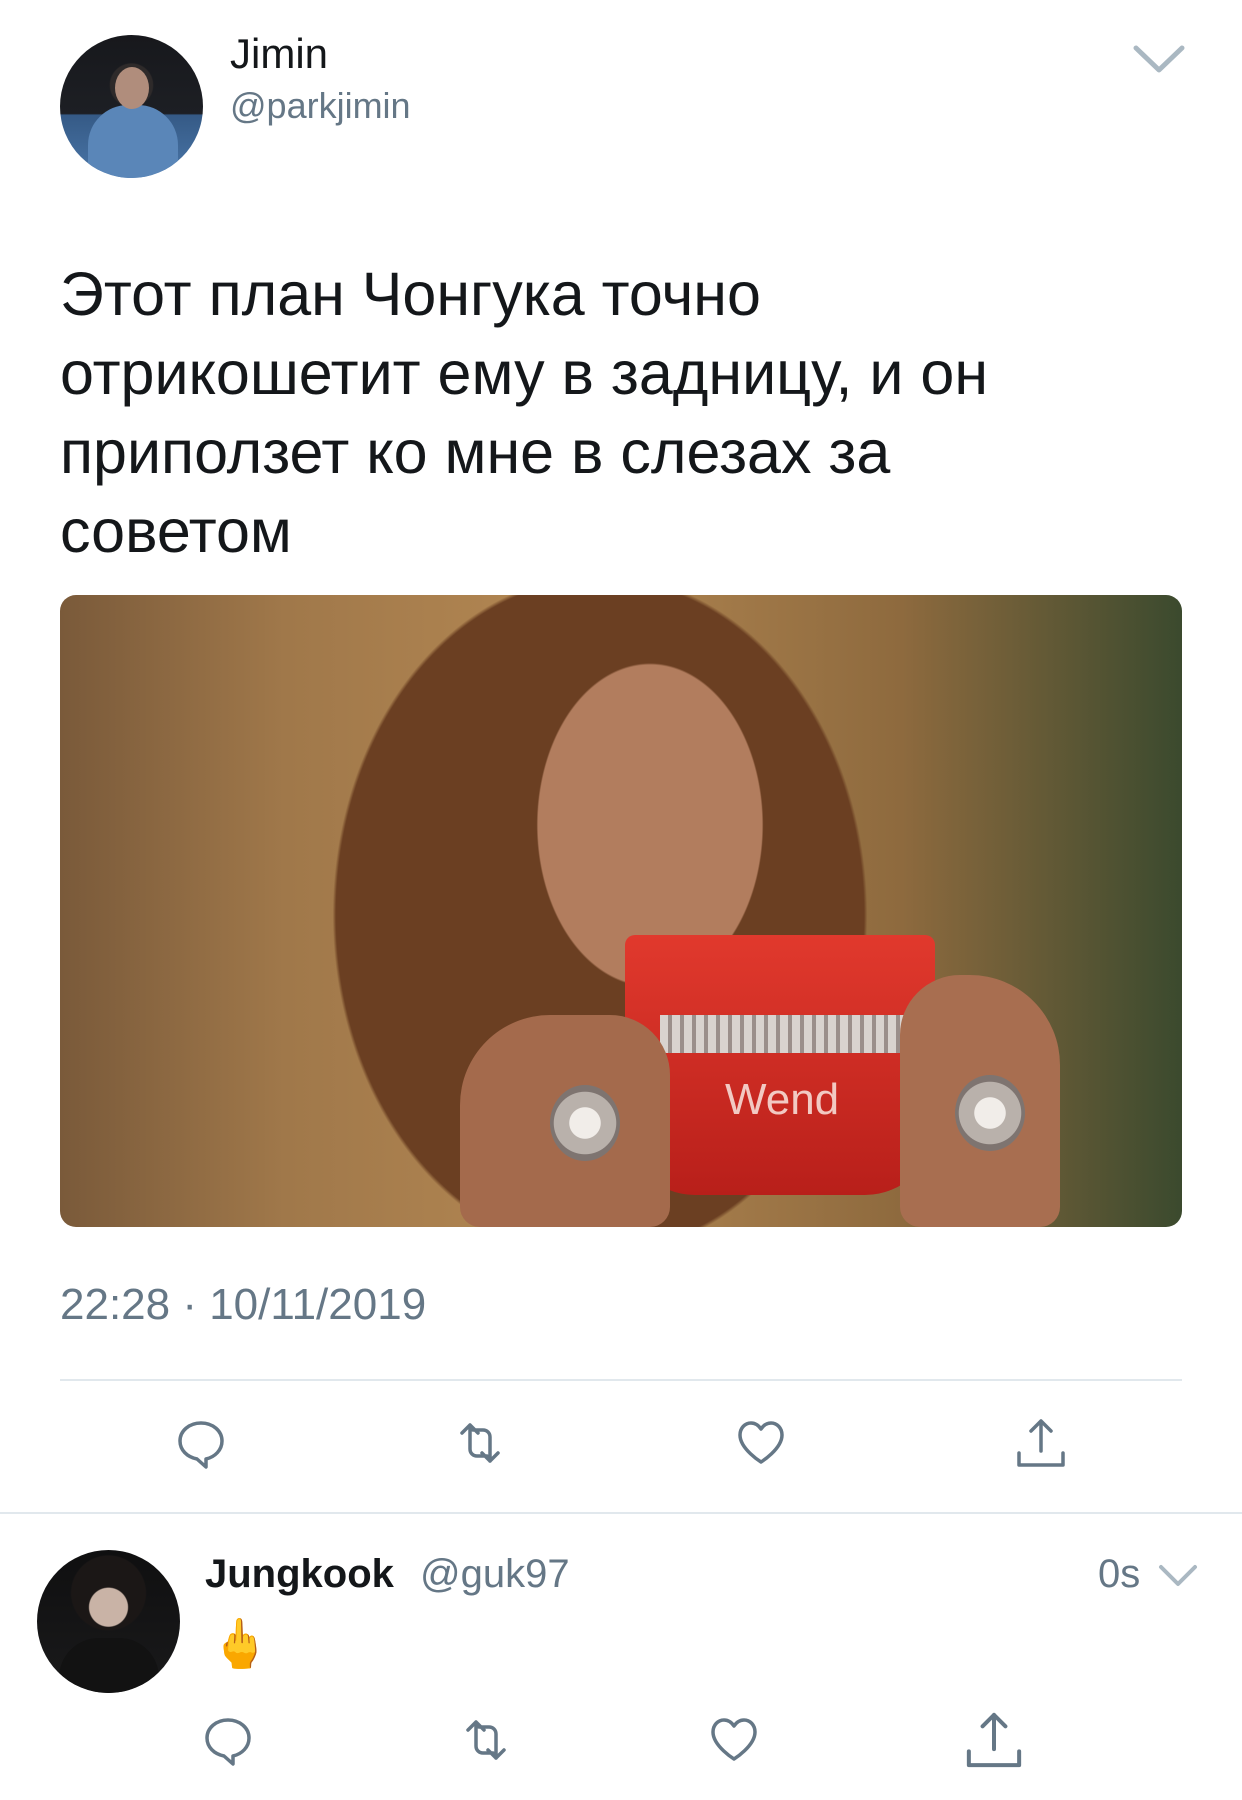 Image resolution: width=1242 pixels, height=1800 pixels. What do you see at coordinates (132, 88) in the screenshot?
I see `avatar-face` at bounding box center [132, 88].